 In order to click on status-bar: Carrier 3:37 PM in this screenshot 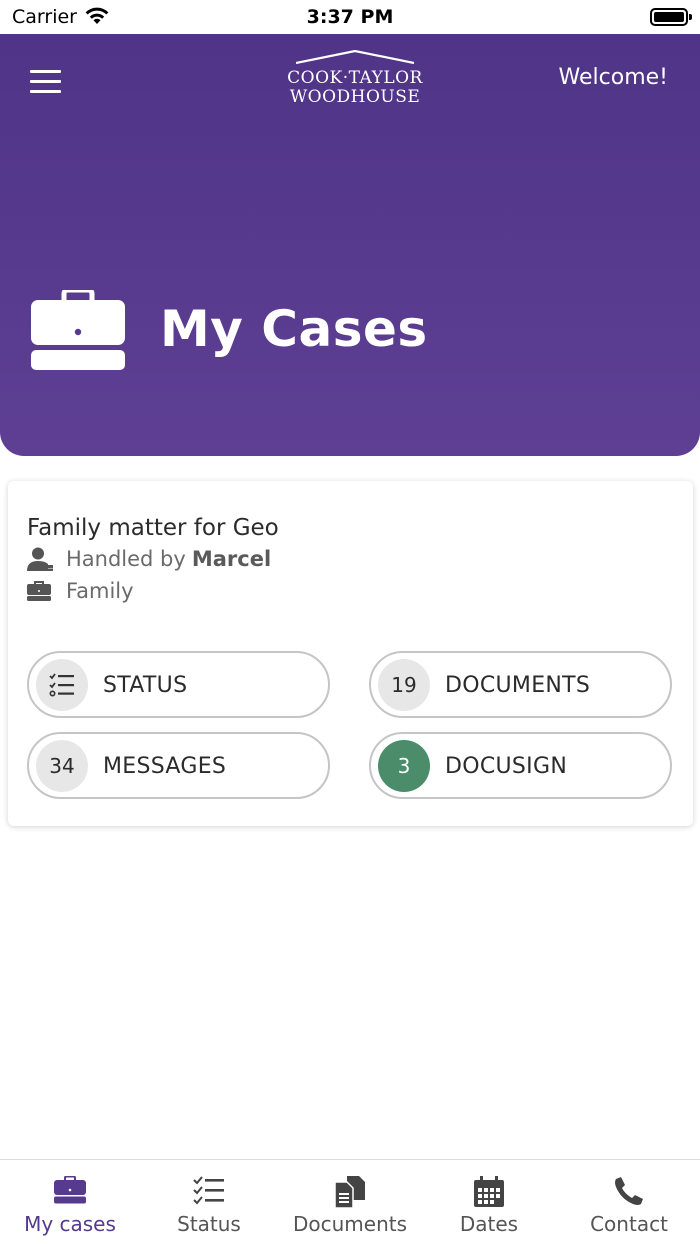, I will do `click(350, 17)`.